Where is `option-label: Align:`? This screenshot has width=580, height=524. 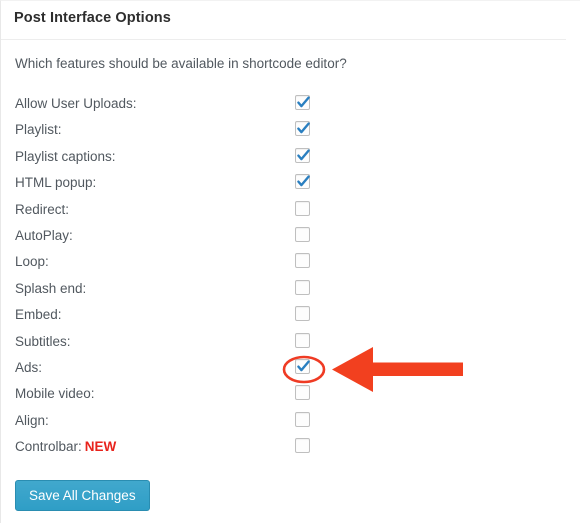
option-label: Align: is located at coordinates (32, 420).